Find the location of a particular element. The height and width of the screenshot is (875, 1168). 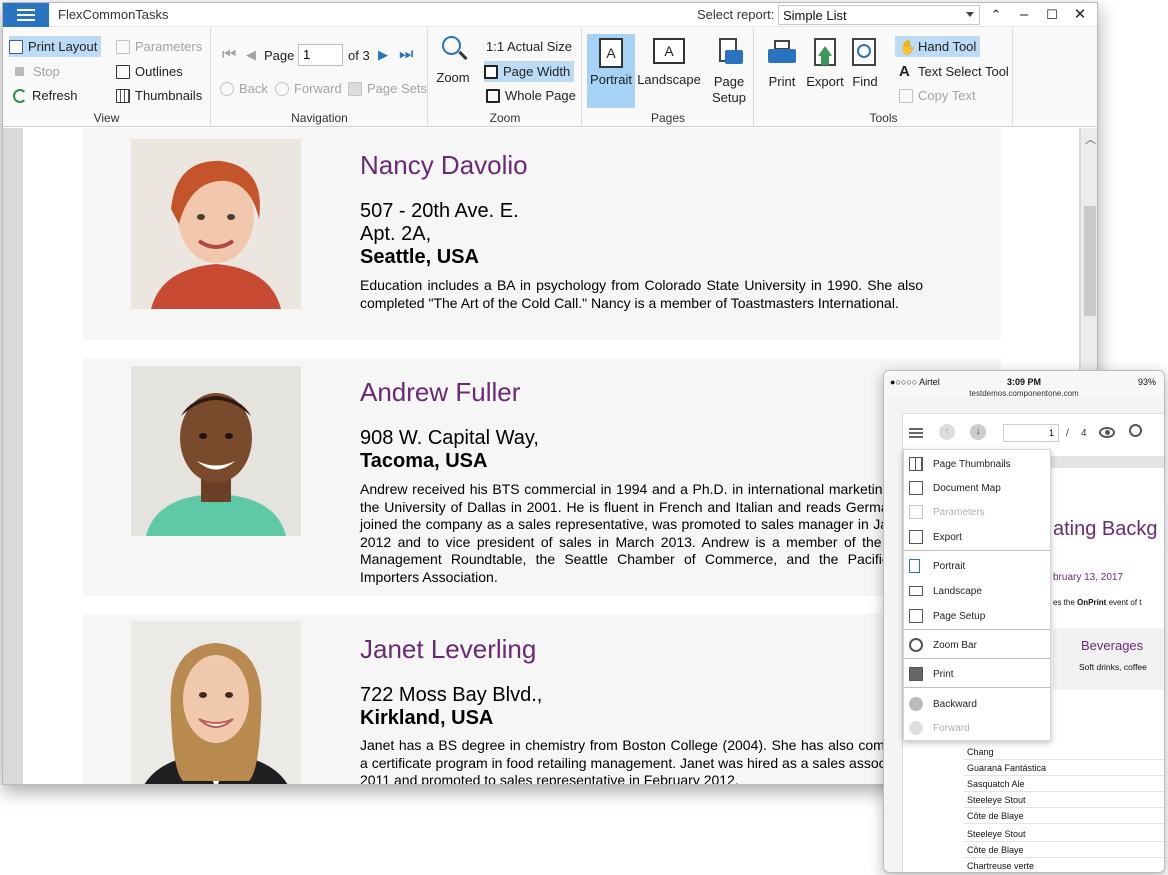

parameters-icon is located at coordinates (123, 46).